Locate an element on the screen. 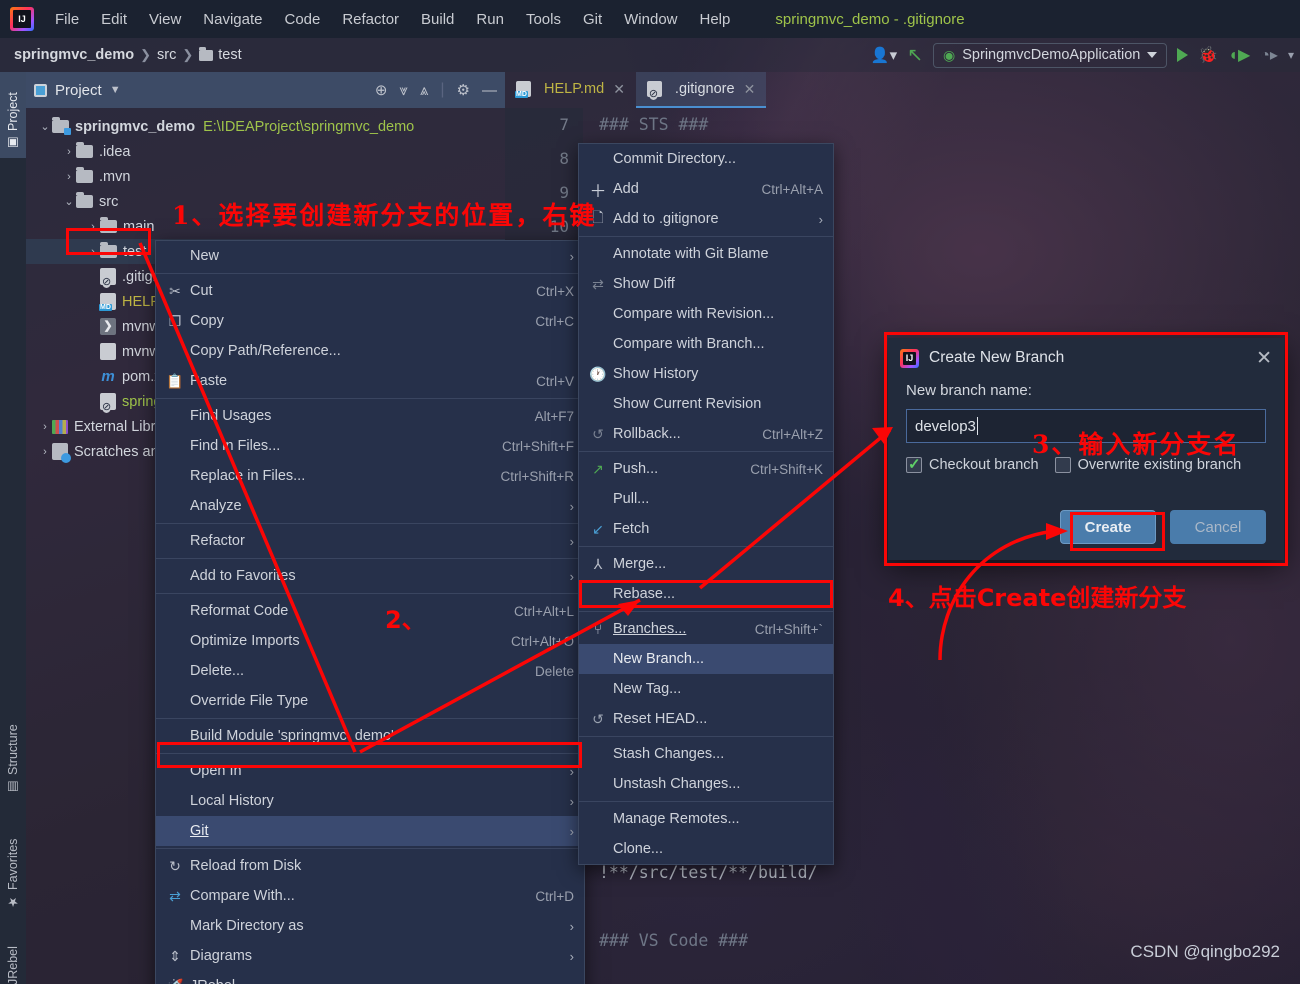  context-menu-item-add-to-favorites: Add to Favorites › is located at coordinates (370, 576).